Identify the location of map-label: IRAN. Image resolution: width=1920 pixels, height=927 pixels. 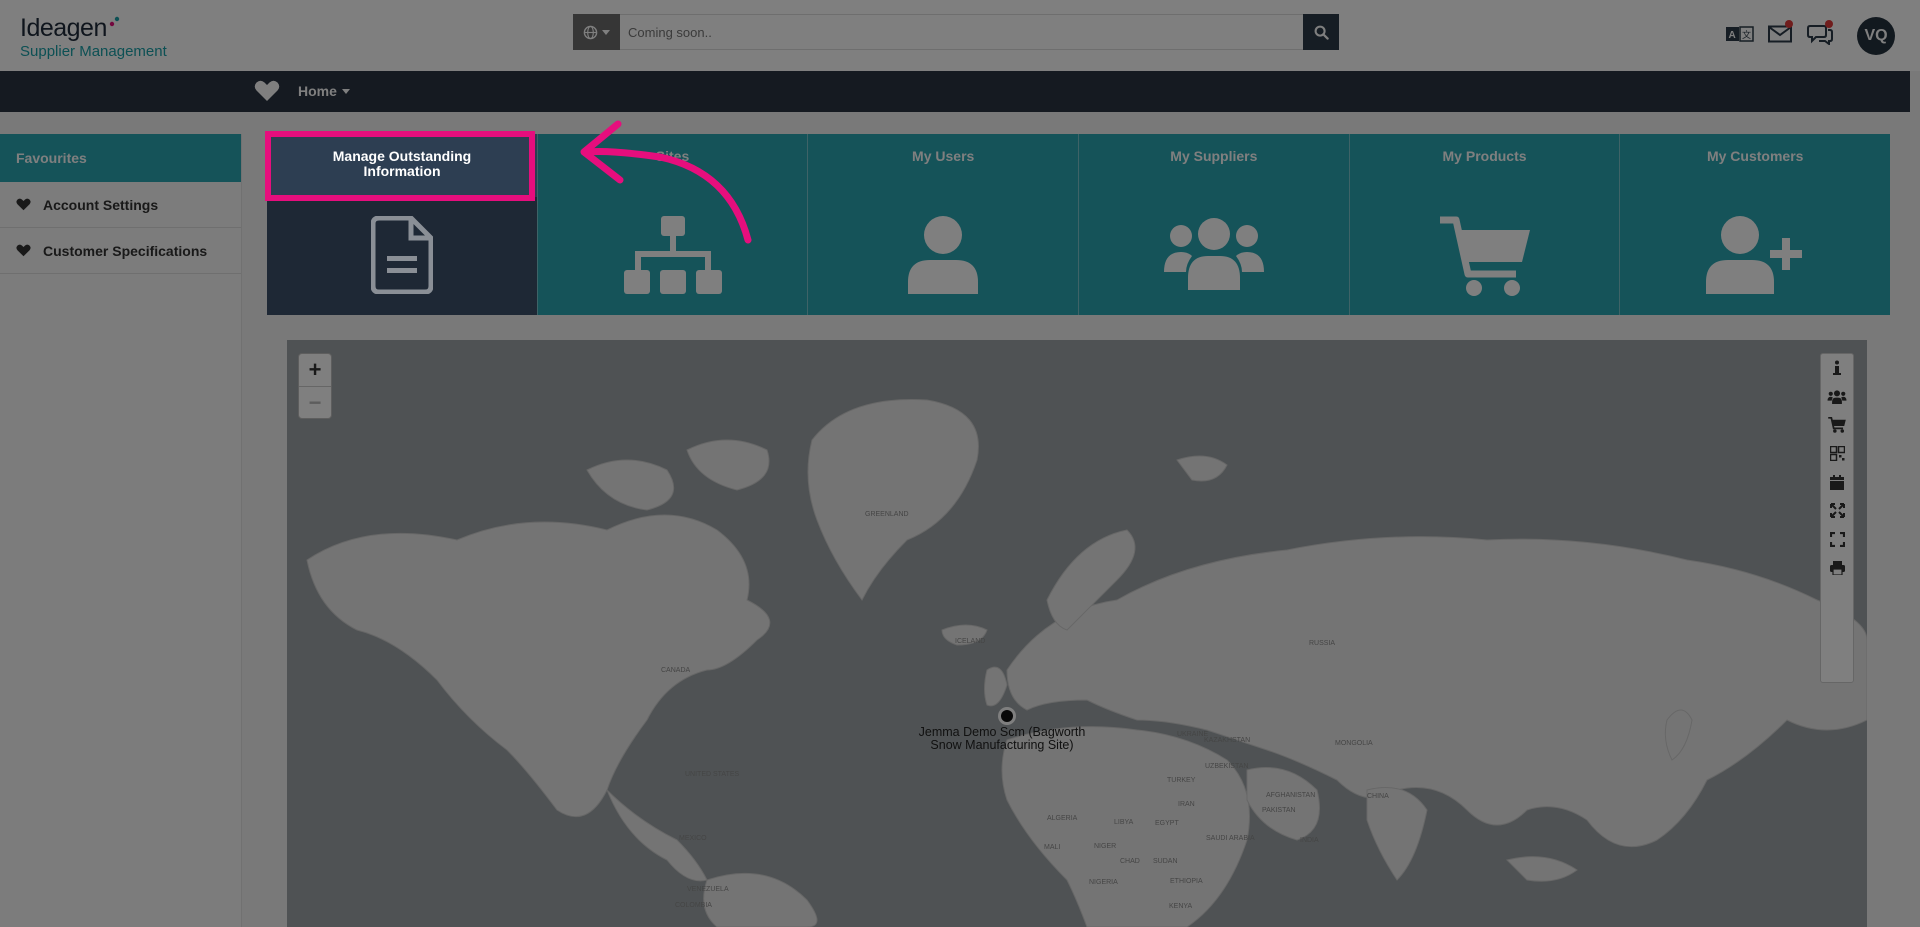
(1186, 804).